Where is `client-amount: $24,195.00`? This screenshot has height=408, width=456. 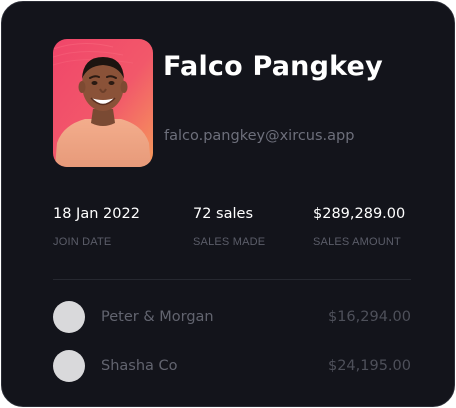 client-amount: $24,195.00 is located at coordinates (369, 366).